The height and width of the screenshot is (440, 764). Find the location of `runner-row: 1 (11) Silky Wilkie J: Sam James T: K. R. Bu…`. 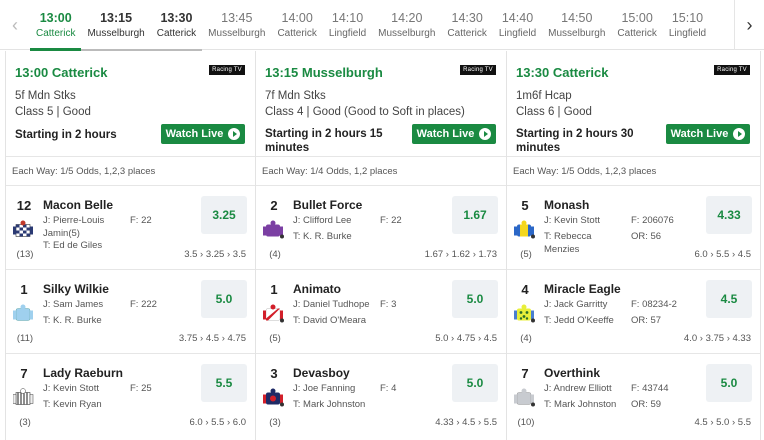

runner-row: 1 (11) Silky Wilkie J: Sam James T: K. R. Bu… is located at coordinates (130, 312).